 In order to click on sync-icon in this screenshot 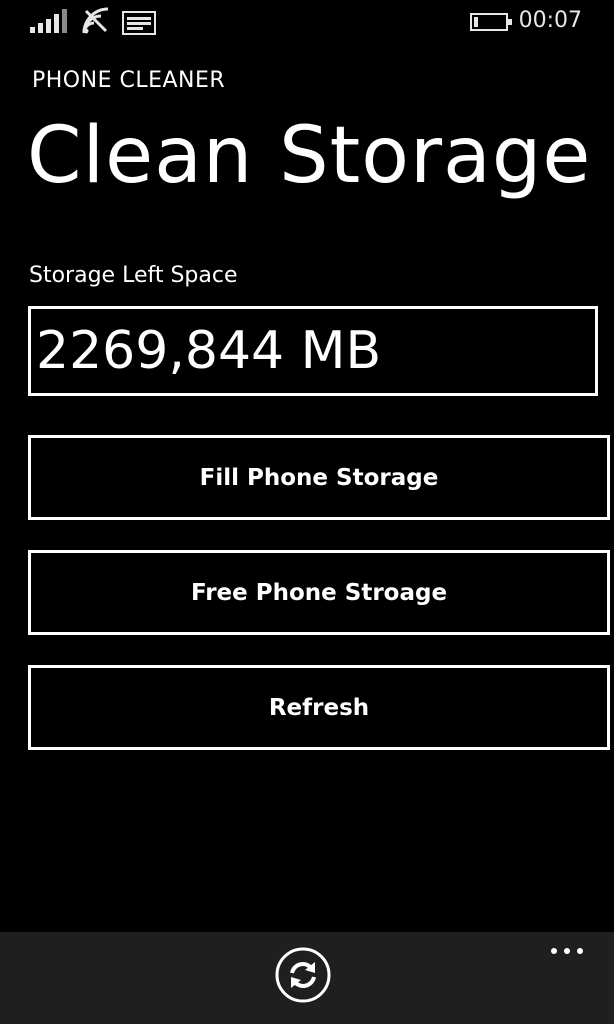, I will do `click(303, 975)`.